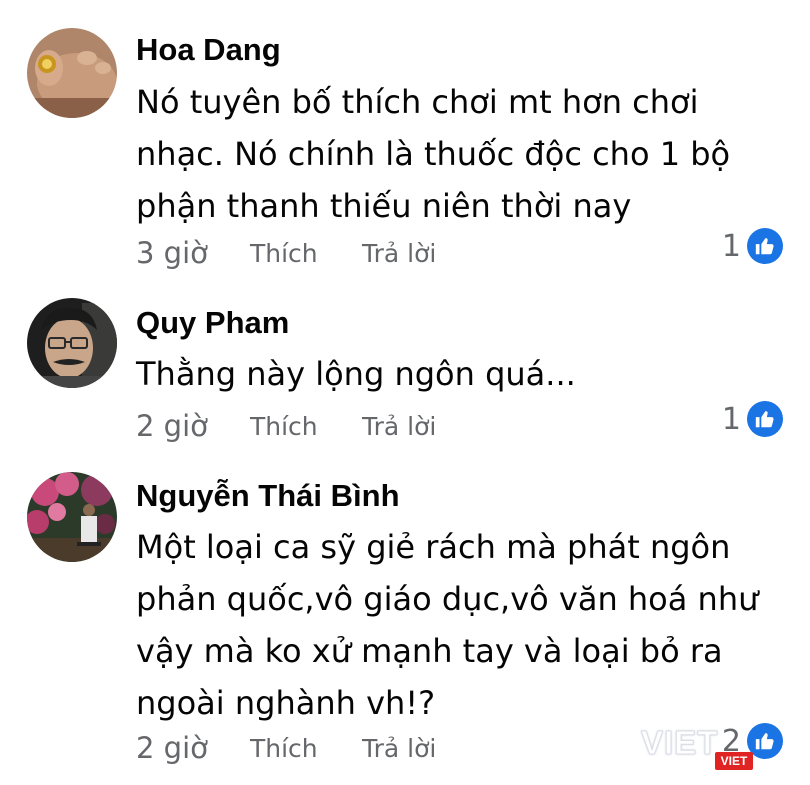 The image size is (810, 785). What do you see at coordinates (734, 761) in the screenshot?
I see `watermark-badge: VIET` at bounding box center [734, 761].